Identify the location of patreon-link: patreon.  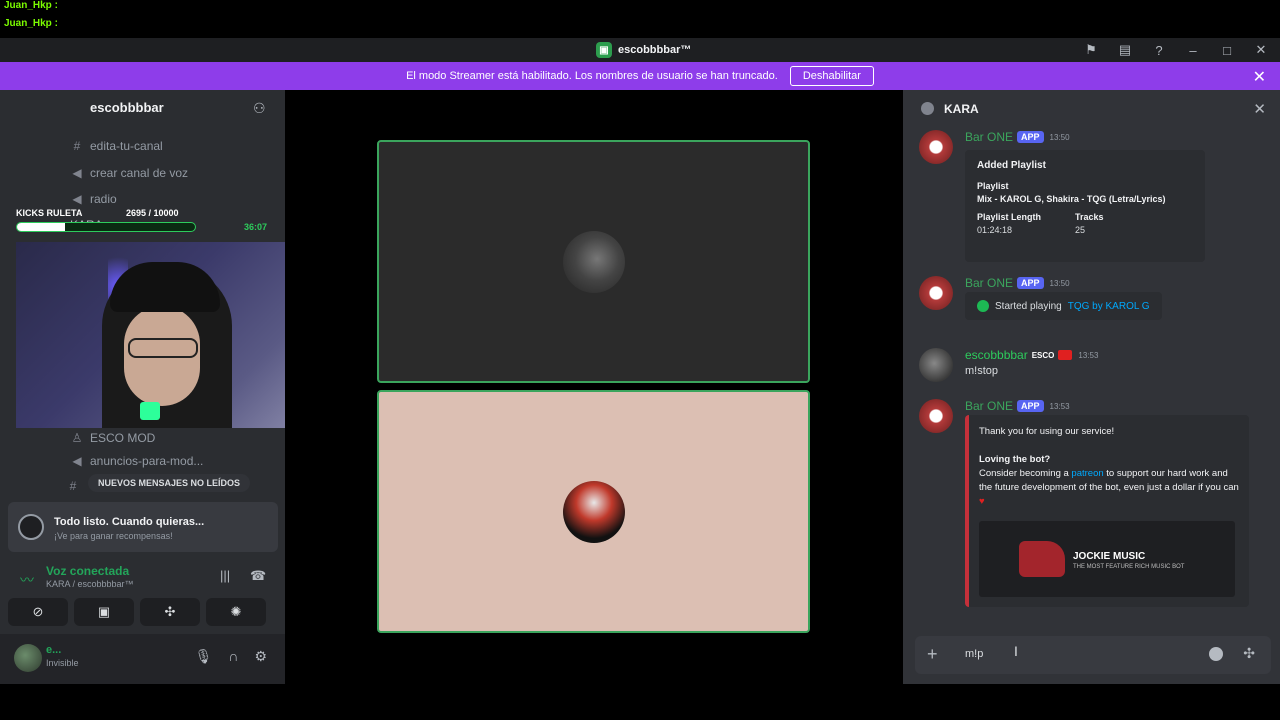
(1087, 473).